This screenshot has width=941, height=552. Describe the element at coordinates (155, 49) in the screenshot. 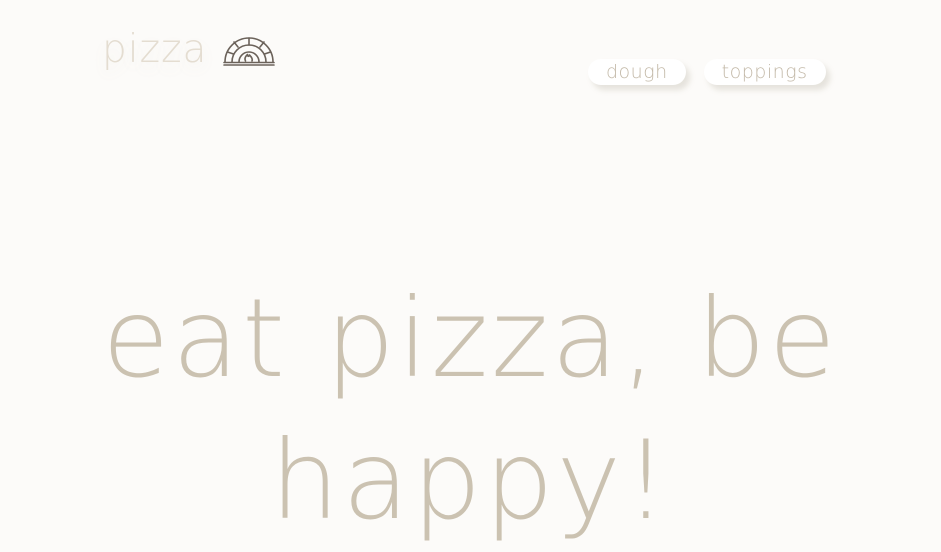

I see `logo-text: pizza` at that location.